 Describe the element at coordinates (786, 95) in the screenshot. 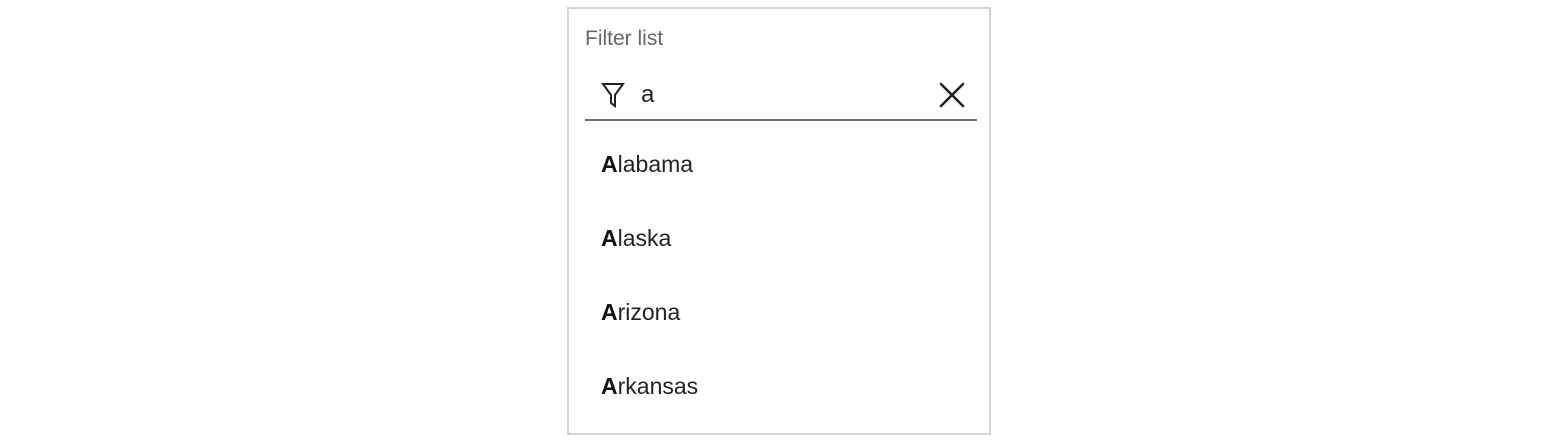

I see `filter-input` at that location.